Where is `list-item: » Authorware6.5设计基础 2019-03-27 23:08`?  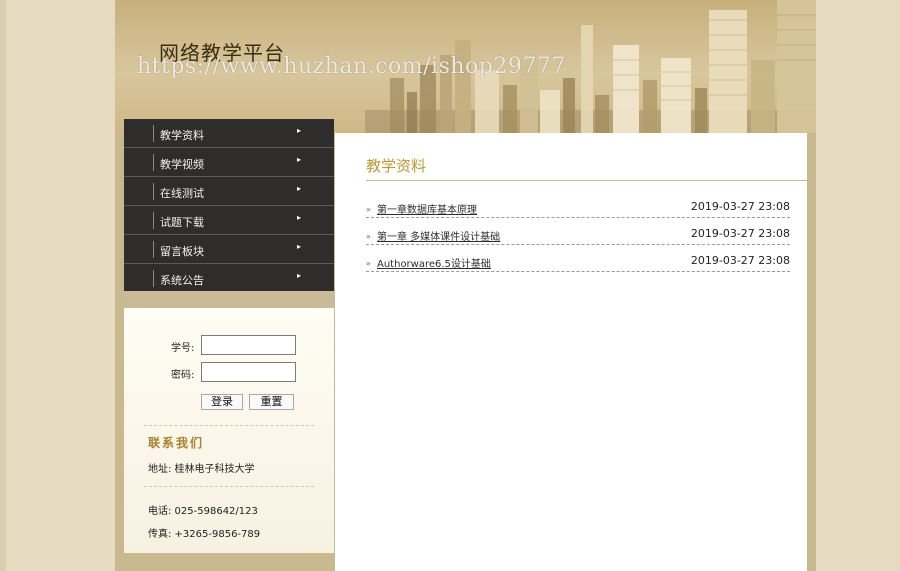
list-item: » Authorware6.5设计基础 2019-03-27 23:08 is located at coordinates (578, 262).